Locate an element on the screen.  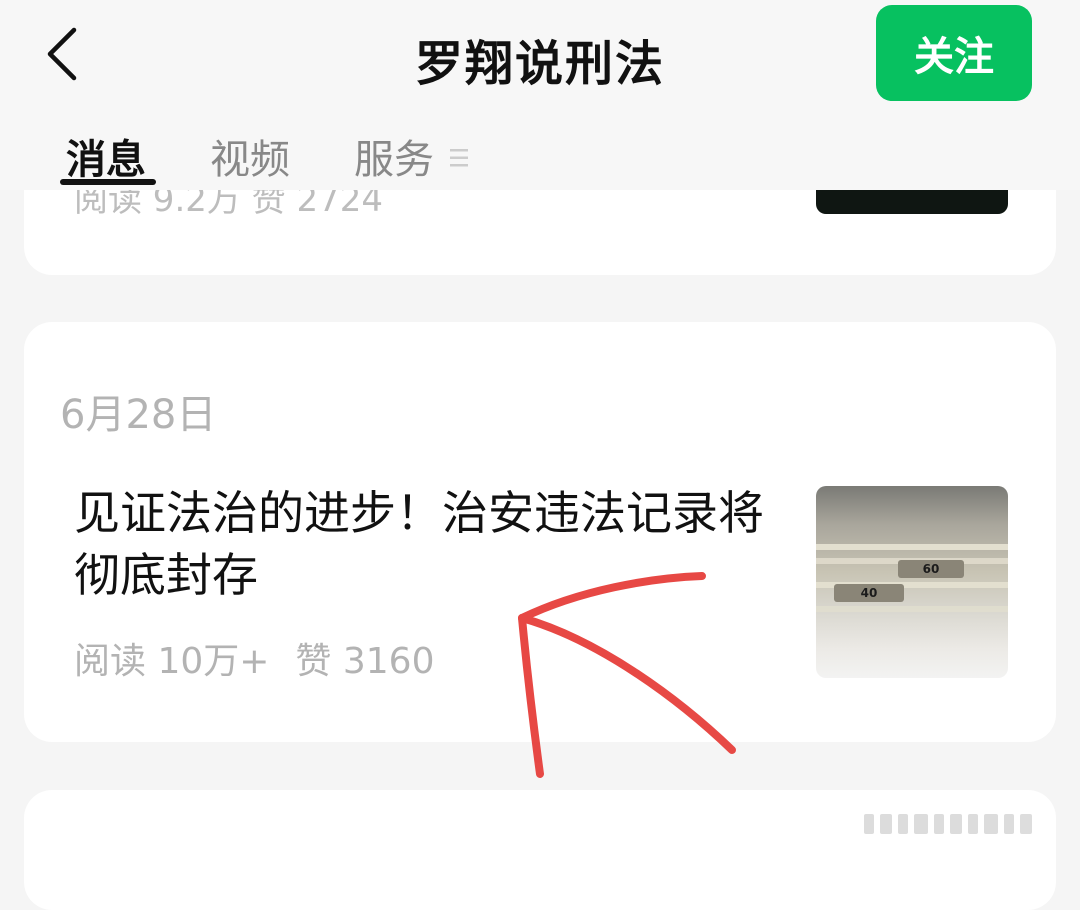
tab-messages: 消息 is located at coordinates (106, 156).